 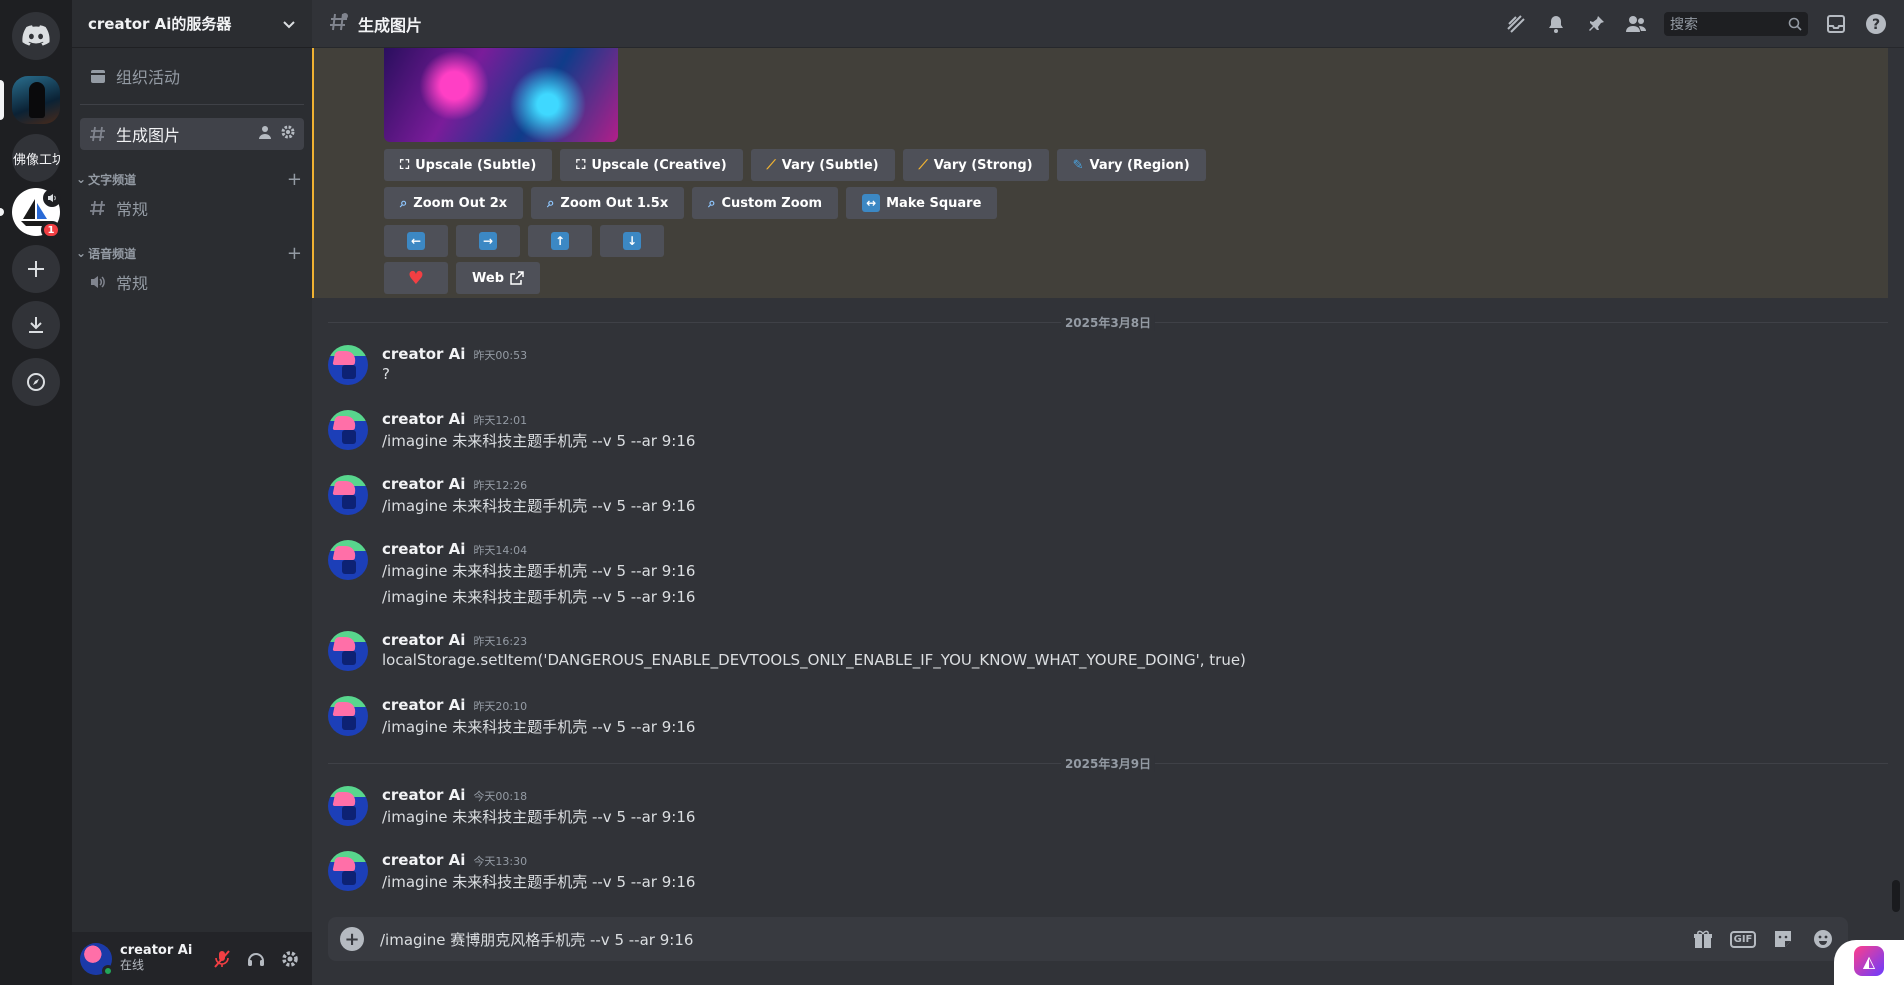 What do you see at coordinates (36, 382) in the screenshot?
I see `explore-servers-button` at bounding box center [36, 382].